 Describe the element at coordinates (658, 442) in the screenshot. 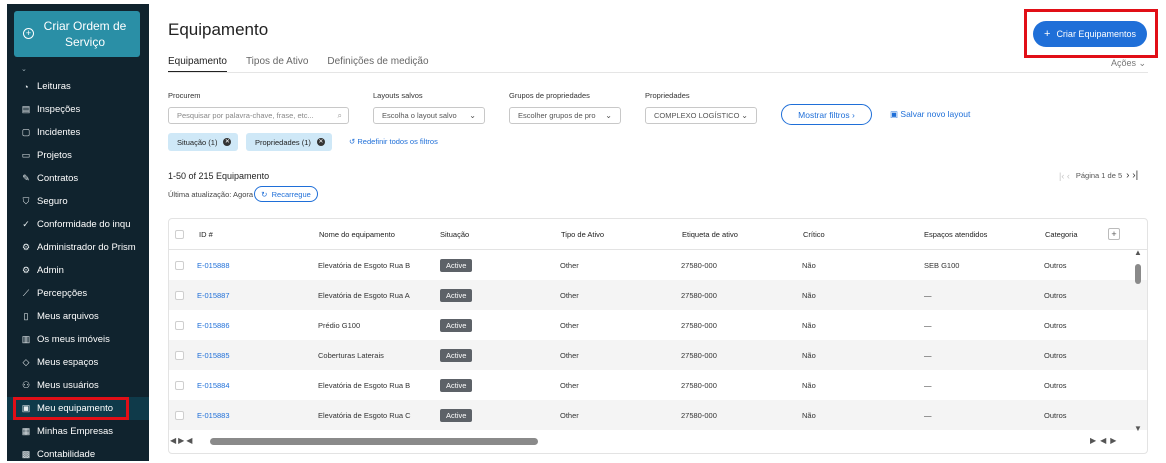

I see `horizontal-scrollbar: ◀▶◀ ▶◀▶` at that location.